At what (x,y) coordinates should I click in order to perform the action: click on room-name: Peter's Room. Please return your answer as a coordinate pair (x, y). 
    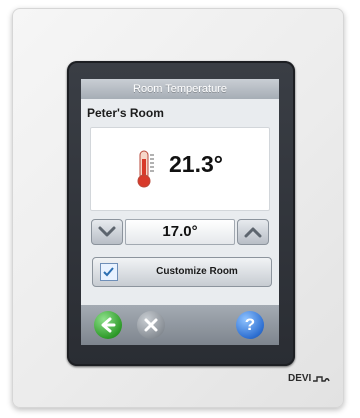
    Looking at the image, I should click on (125, 113).